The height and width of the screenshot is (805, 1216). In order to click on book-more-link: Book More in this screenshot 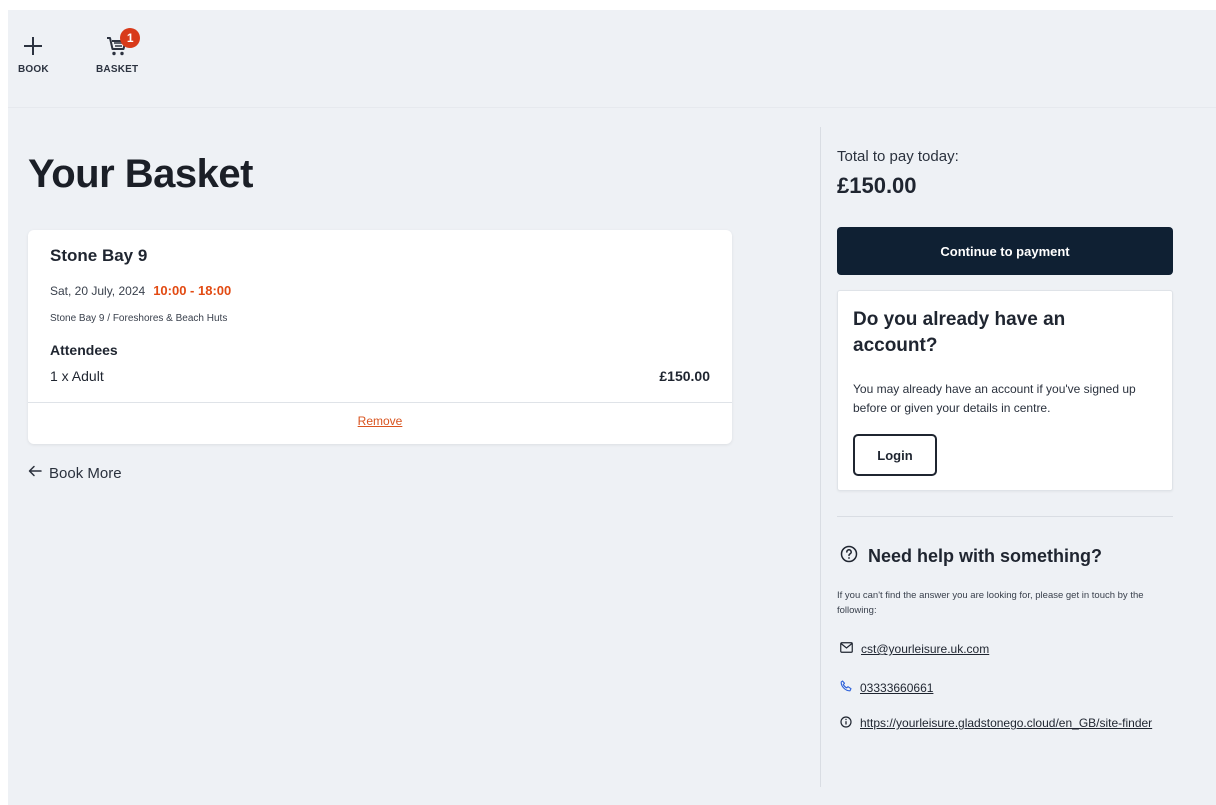, I will do `click(75, 473)`.